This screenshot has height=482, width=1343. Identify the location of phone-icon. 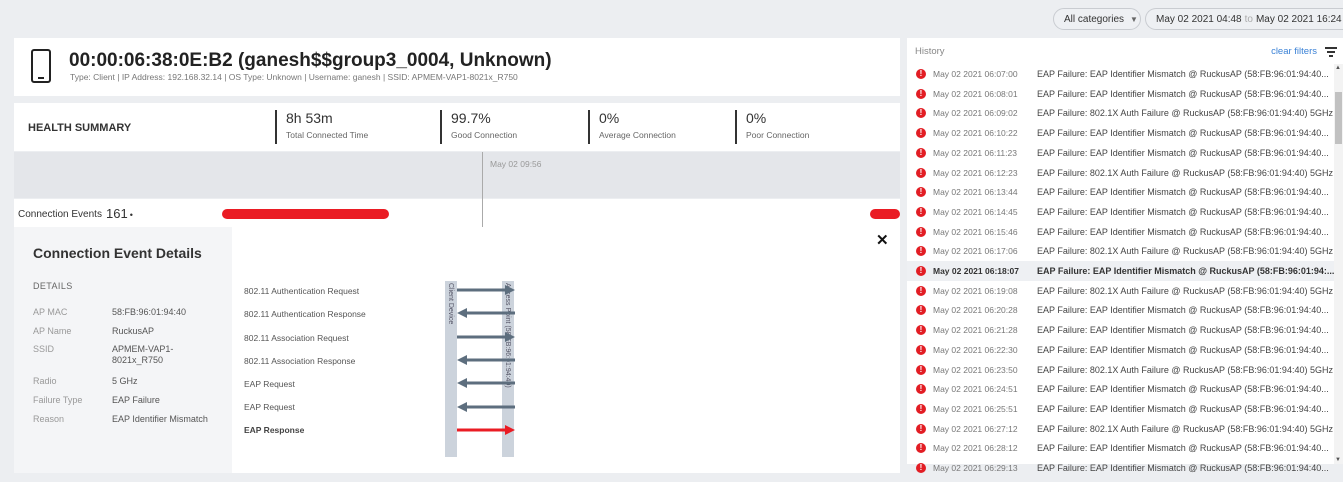
(41, 66).